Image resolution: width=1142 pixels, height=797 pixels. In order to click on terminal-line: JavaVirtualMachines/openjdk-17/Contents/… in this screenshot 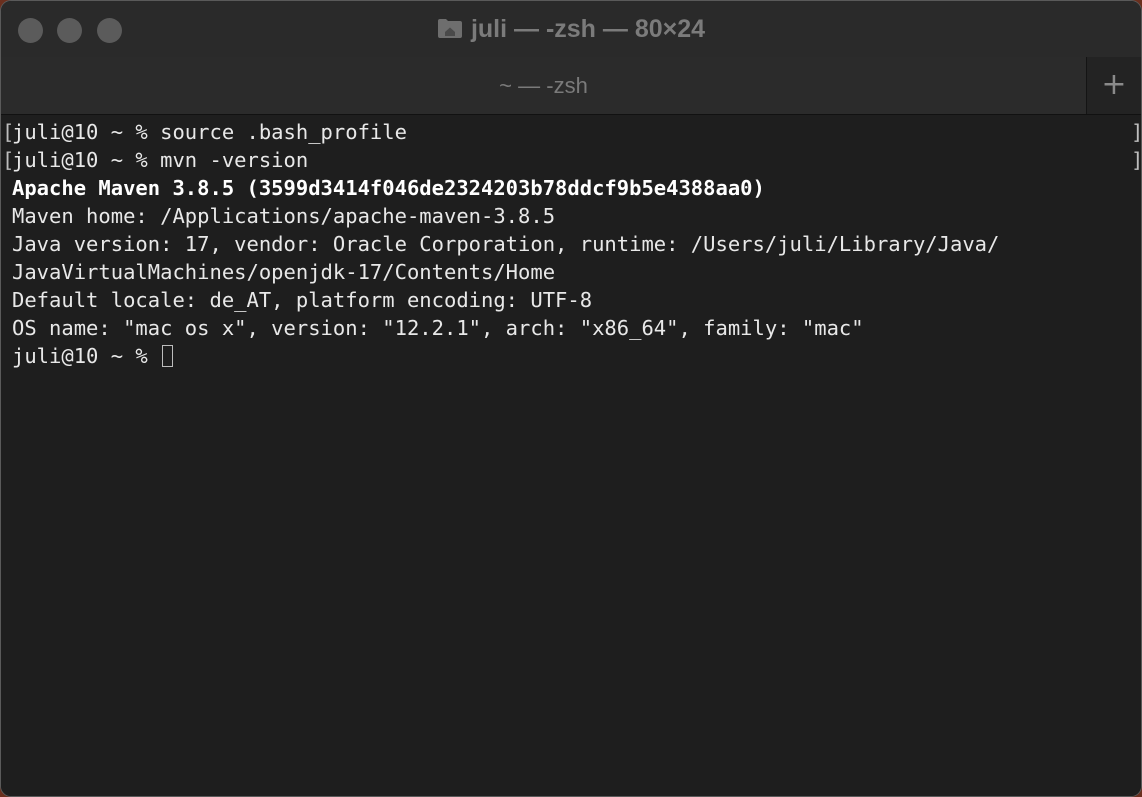, I will do `click(284, 272)`.